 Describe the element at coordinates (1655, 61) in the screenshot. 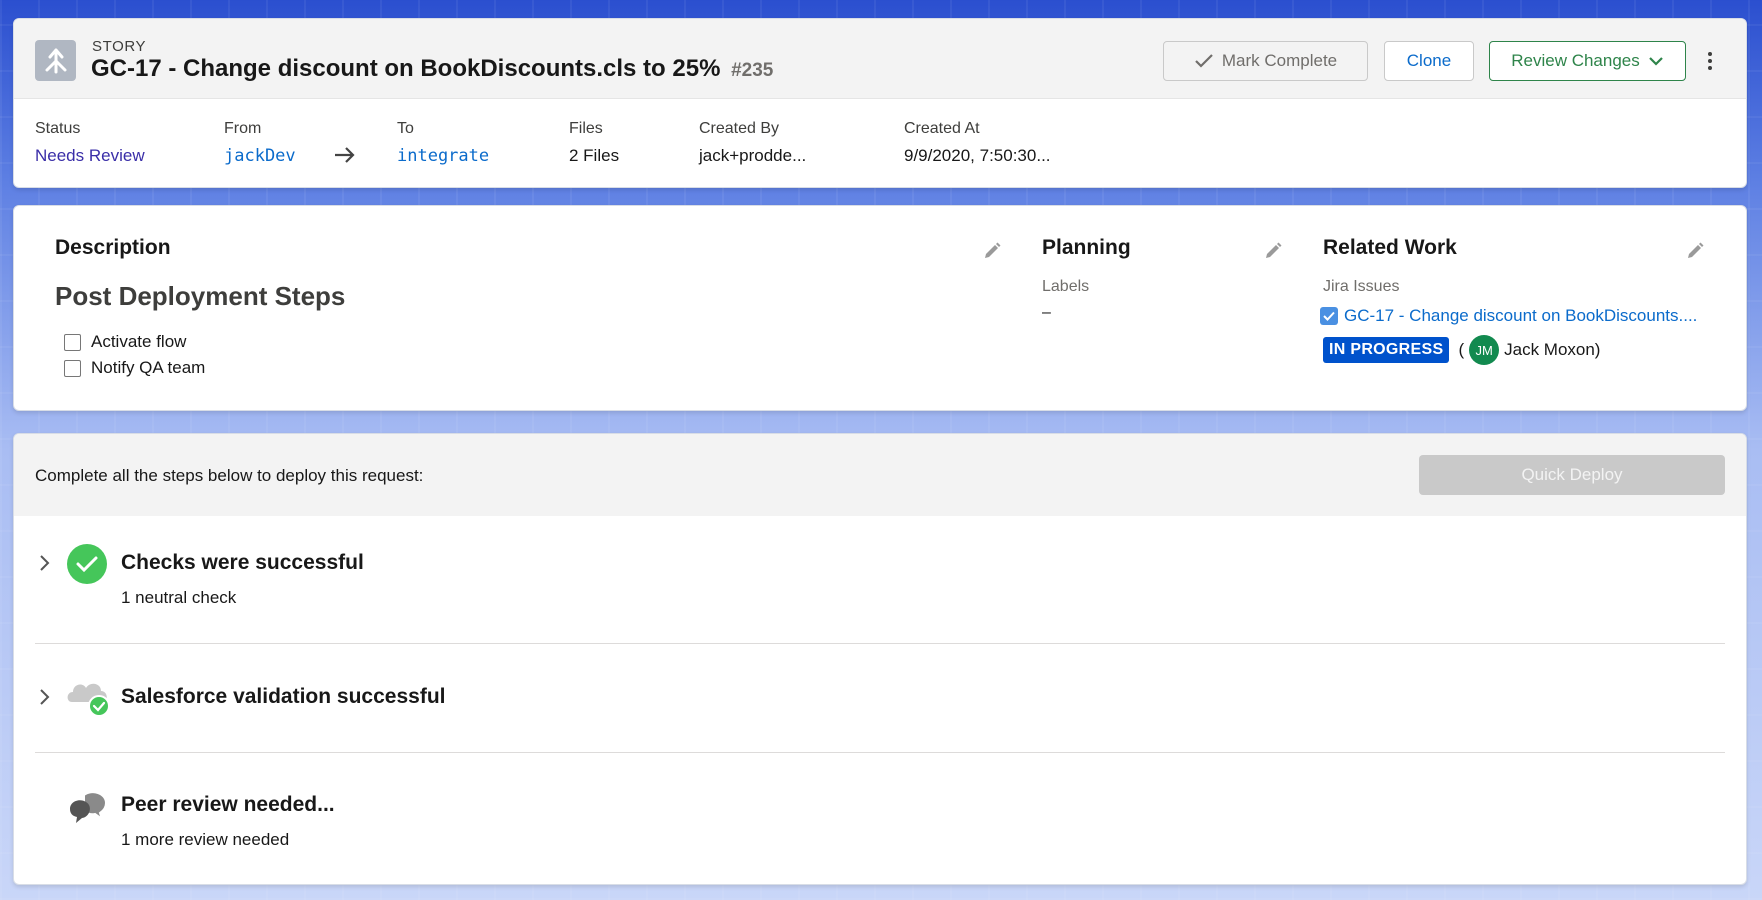

I see `chevron-down-icon` at that location.